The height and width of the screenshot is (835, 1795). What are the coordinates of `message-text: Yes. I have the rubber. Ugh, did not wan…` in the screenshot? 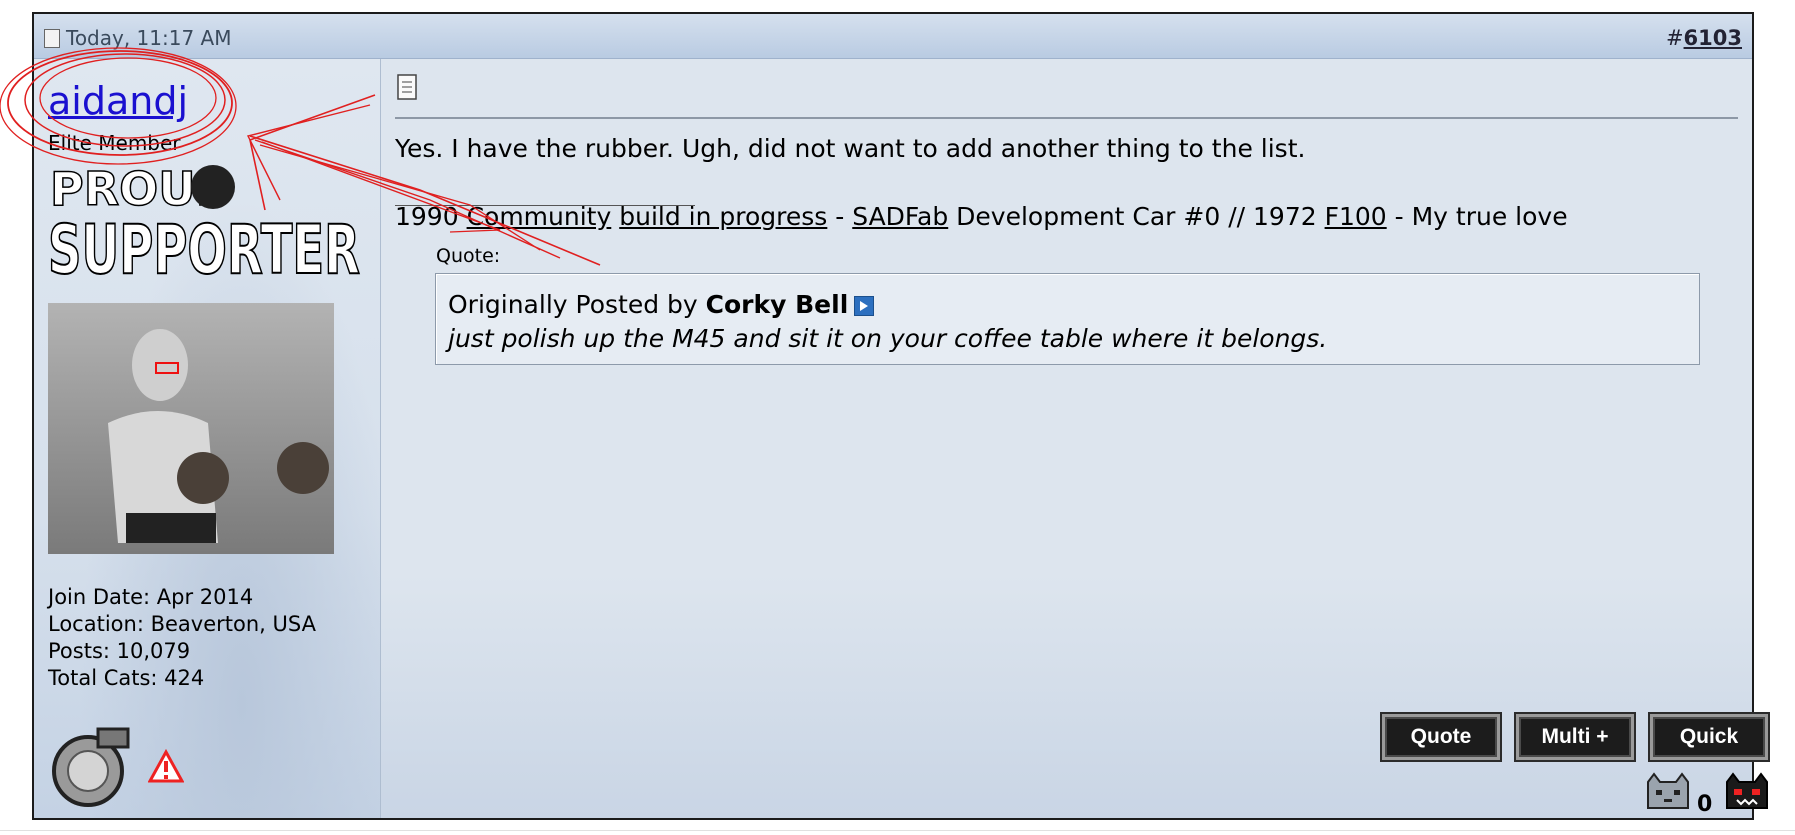 It's located at (850, 148).